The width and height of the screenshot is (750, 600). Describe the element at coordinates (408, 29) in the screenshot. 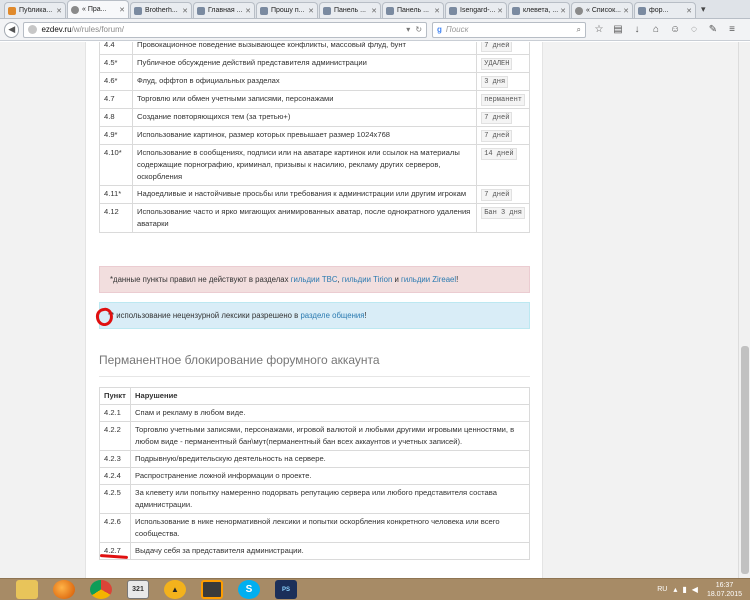

I see `url-dropdown-icon: ▾` at that location.